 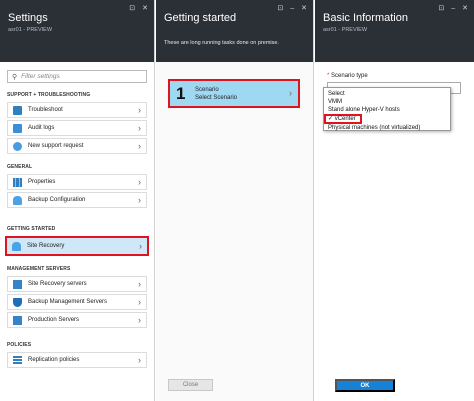 What do you see at coordinates (345, 30) in the screenshot?
I see `basic-information-subtitle: asr01 - PREVIEW` at bounding box center [345, 30].